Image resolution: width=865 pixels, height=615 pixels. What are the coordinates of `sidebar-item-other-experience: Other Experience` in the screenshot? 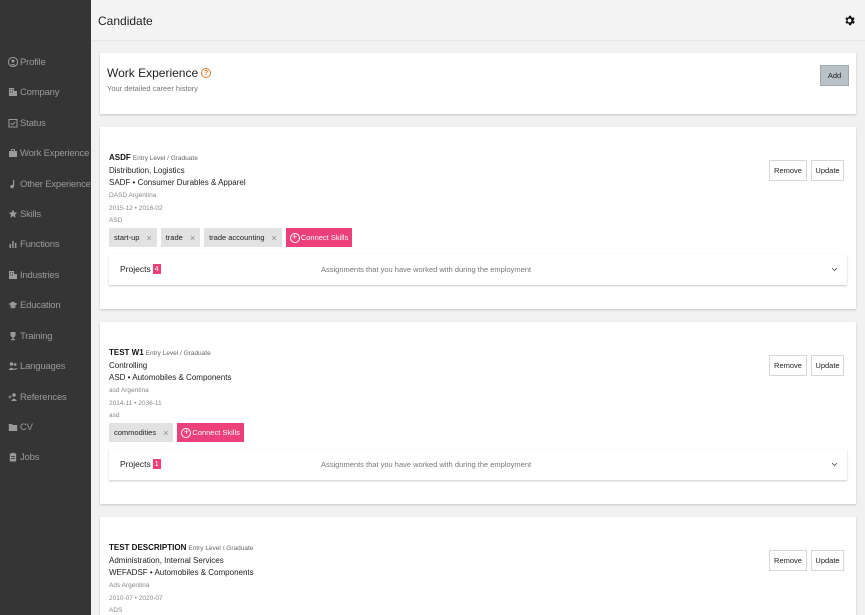 It's located at (45, 184).